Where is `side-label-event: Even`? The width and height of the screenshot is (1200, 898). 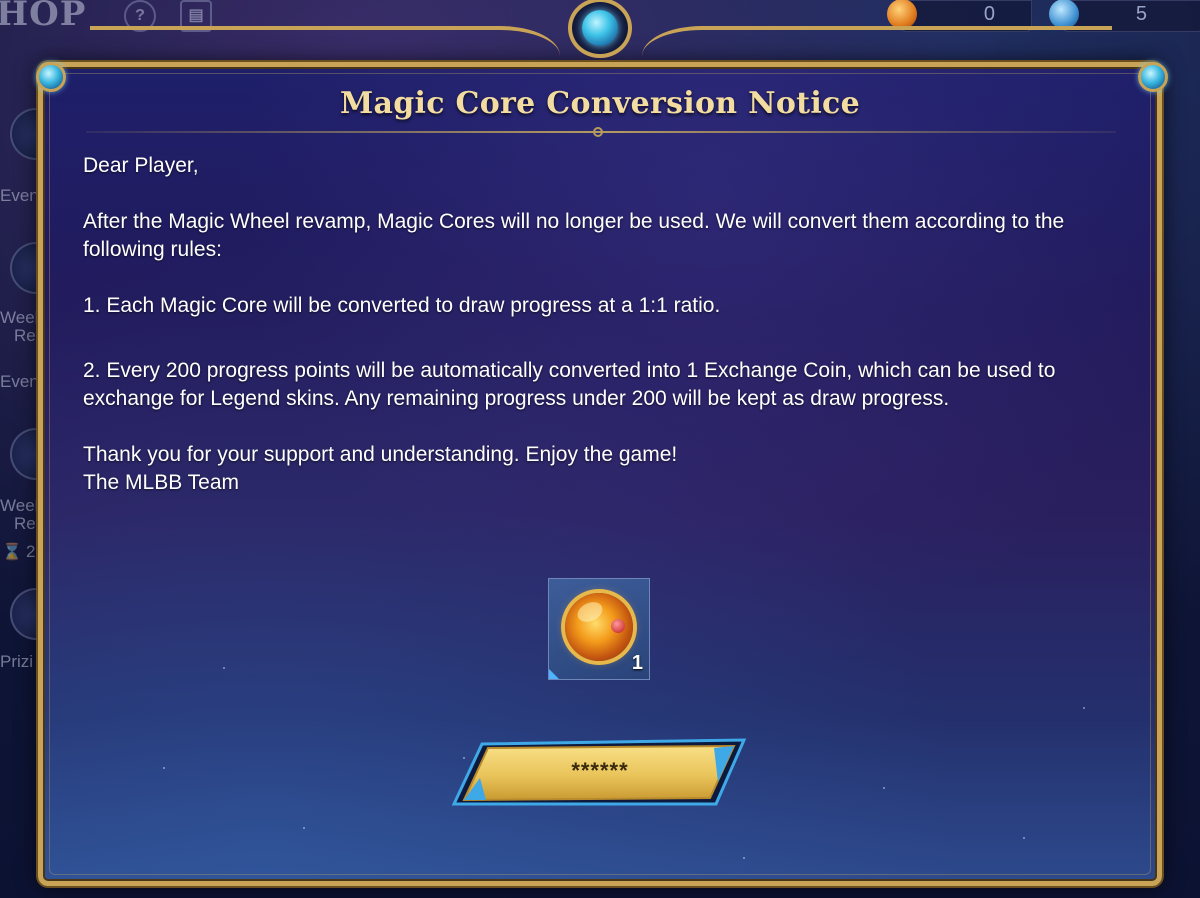 side-label-event: Even is located at coordinates (19, 195).